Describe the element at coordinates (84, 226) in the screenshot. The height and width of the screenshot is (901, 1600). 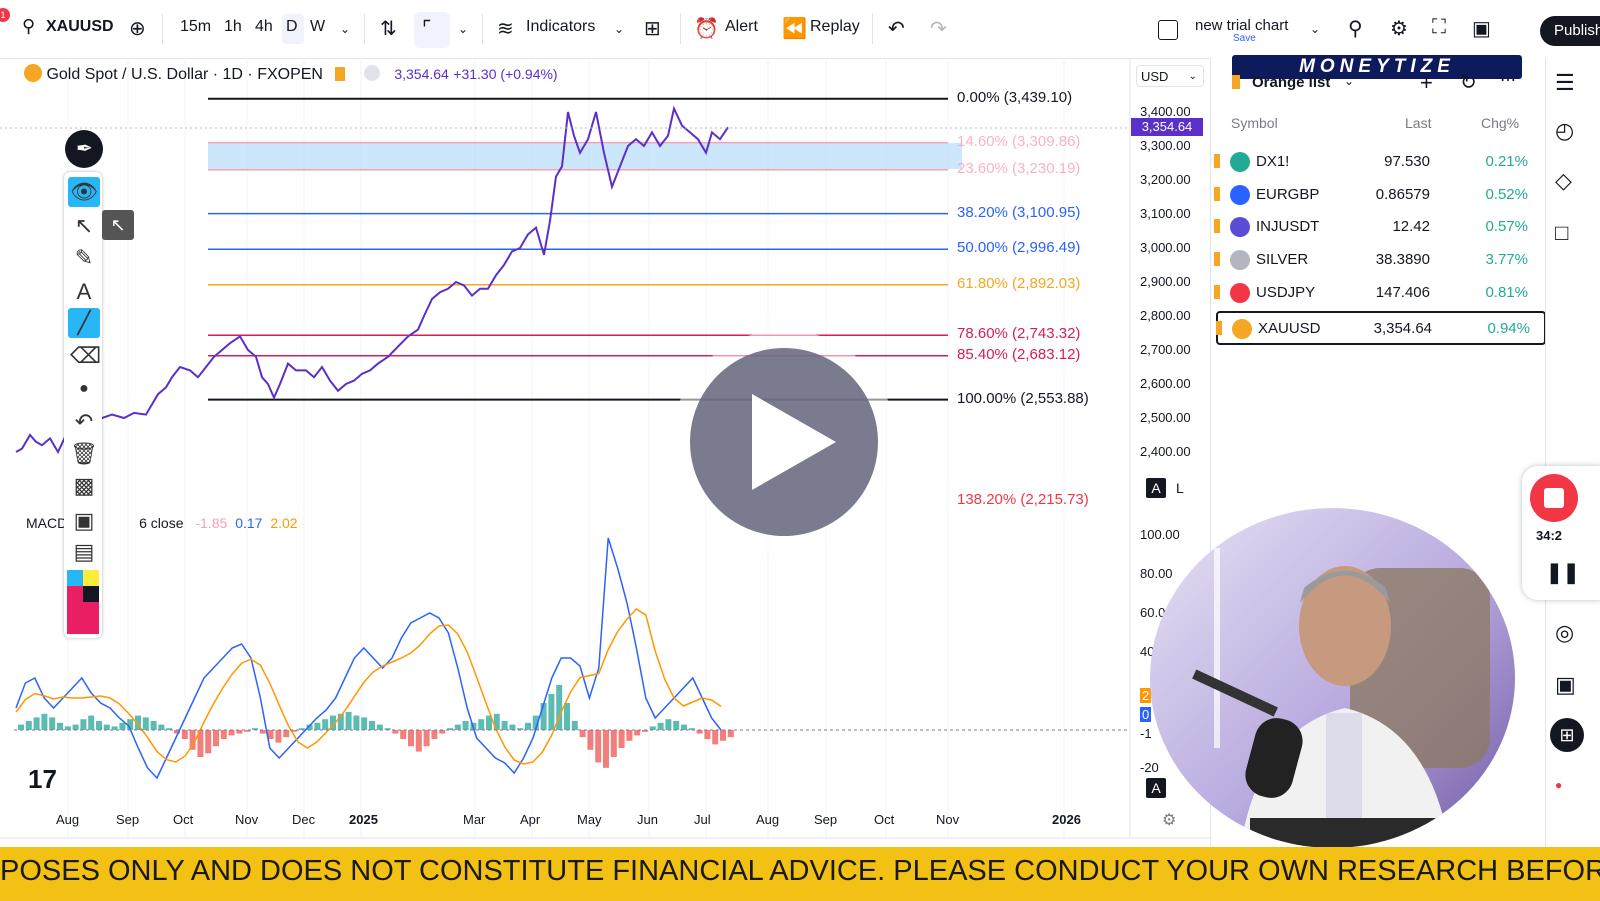
I see `cursor-arrow-icon: ↖` at that location.